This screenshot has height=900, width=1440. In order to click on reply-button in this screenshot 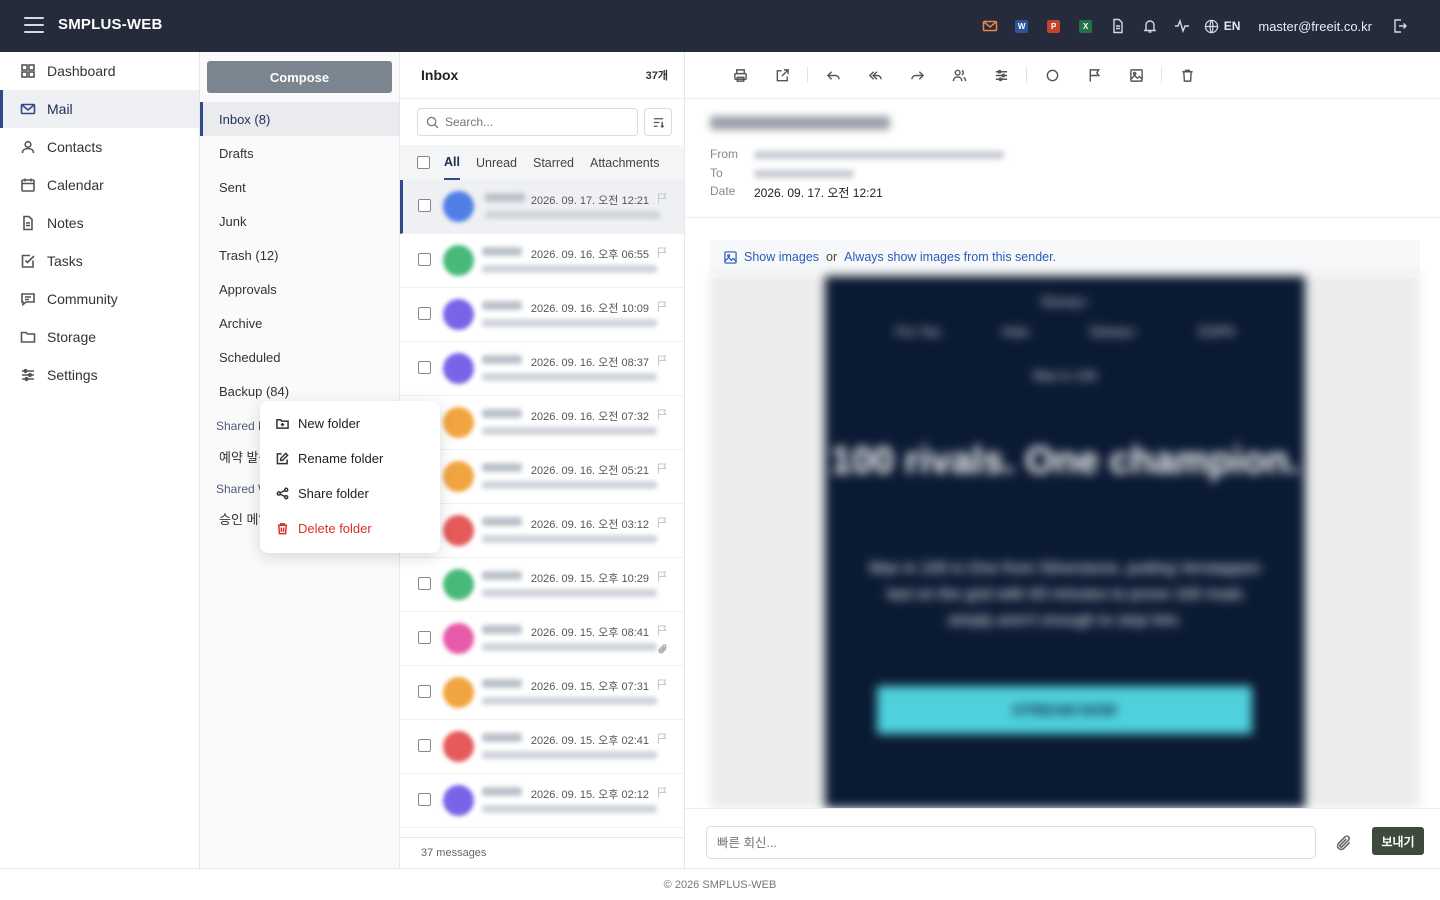, I will do `click(833, 75)`.